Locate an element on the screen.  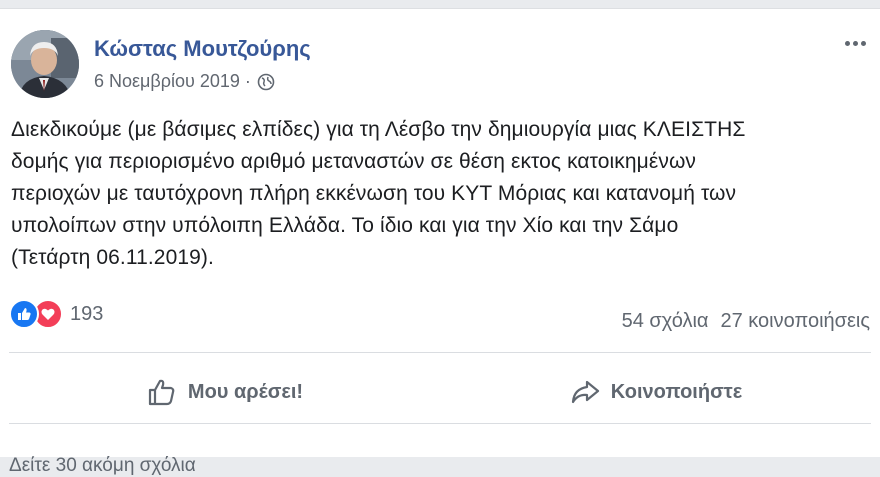
reaction-count: 193 is located at coordinates (87, 313).